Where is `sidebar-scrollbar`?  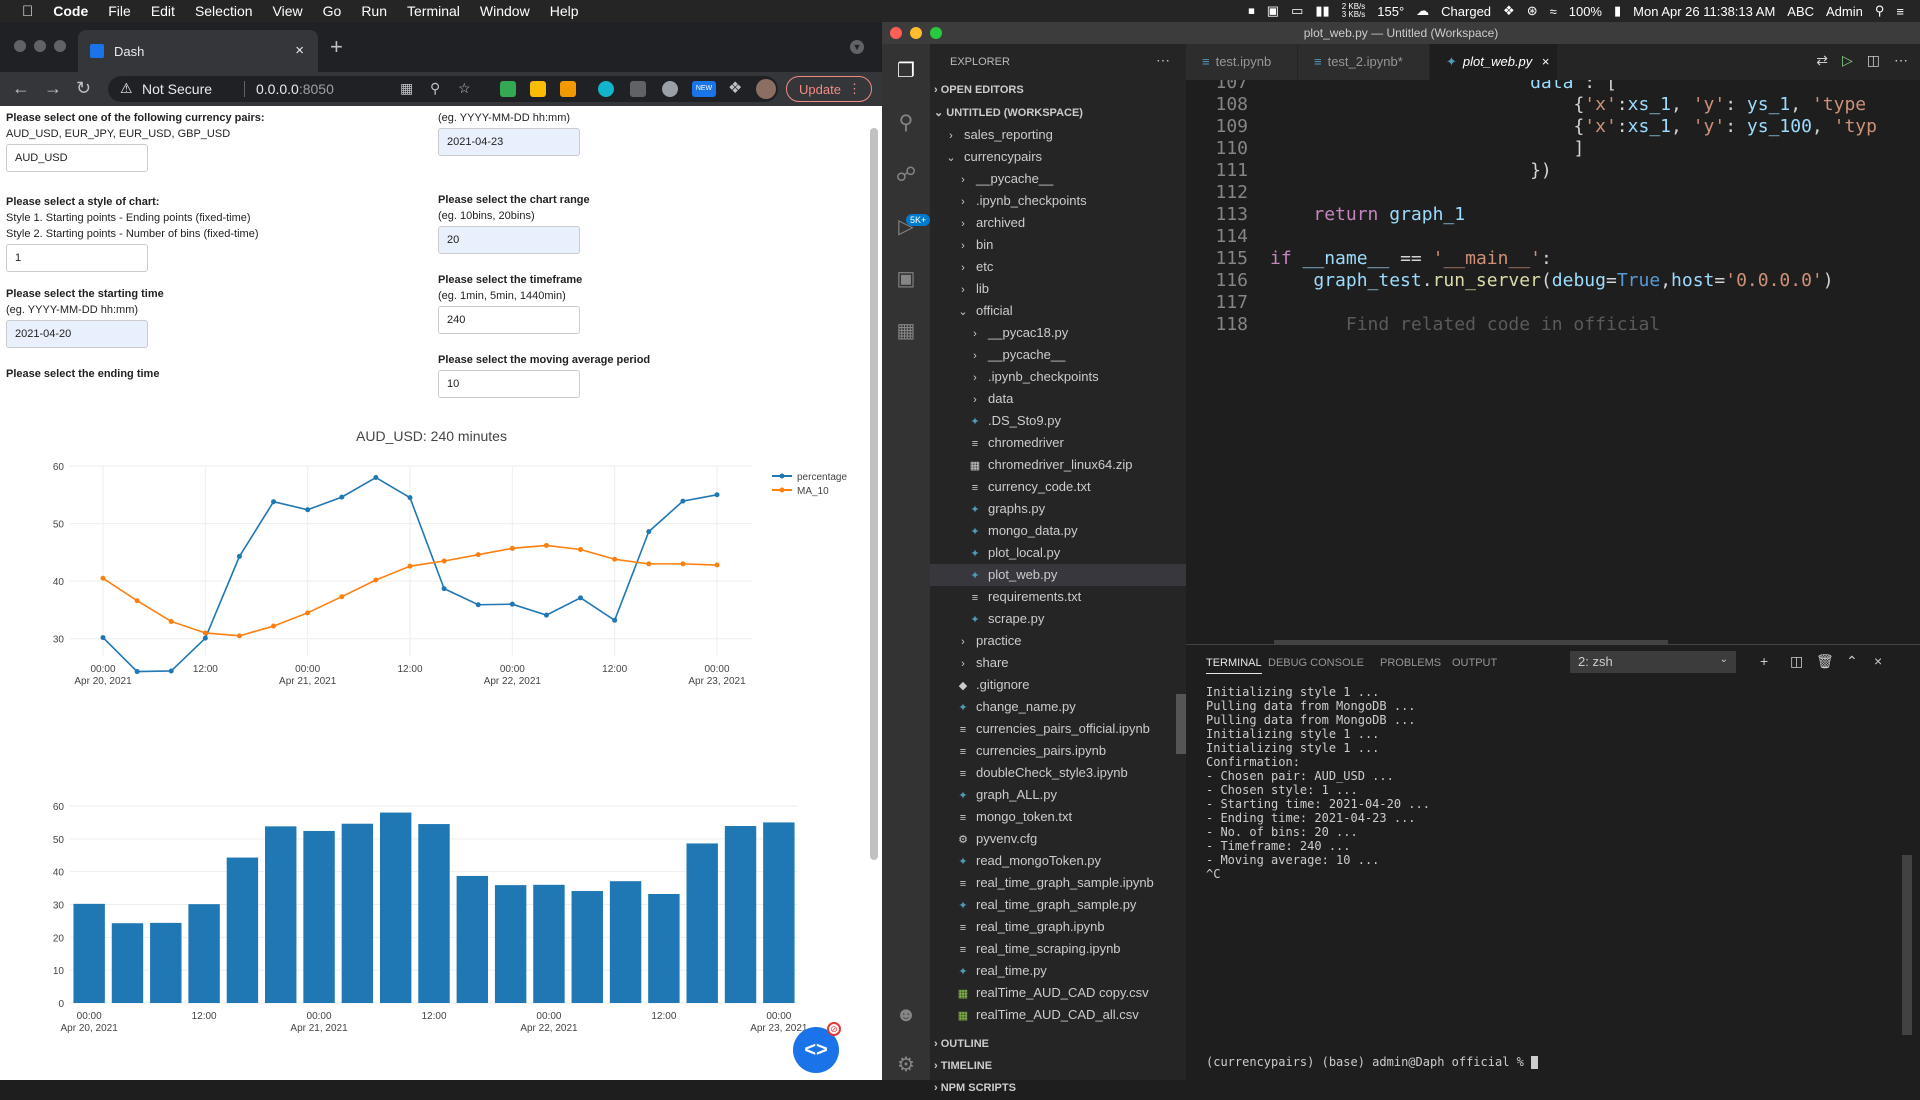 sidebar-scrollbar is located at coordinates (1181, 724).